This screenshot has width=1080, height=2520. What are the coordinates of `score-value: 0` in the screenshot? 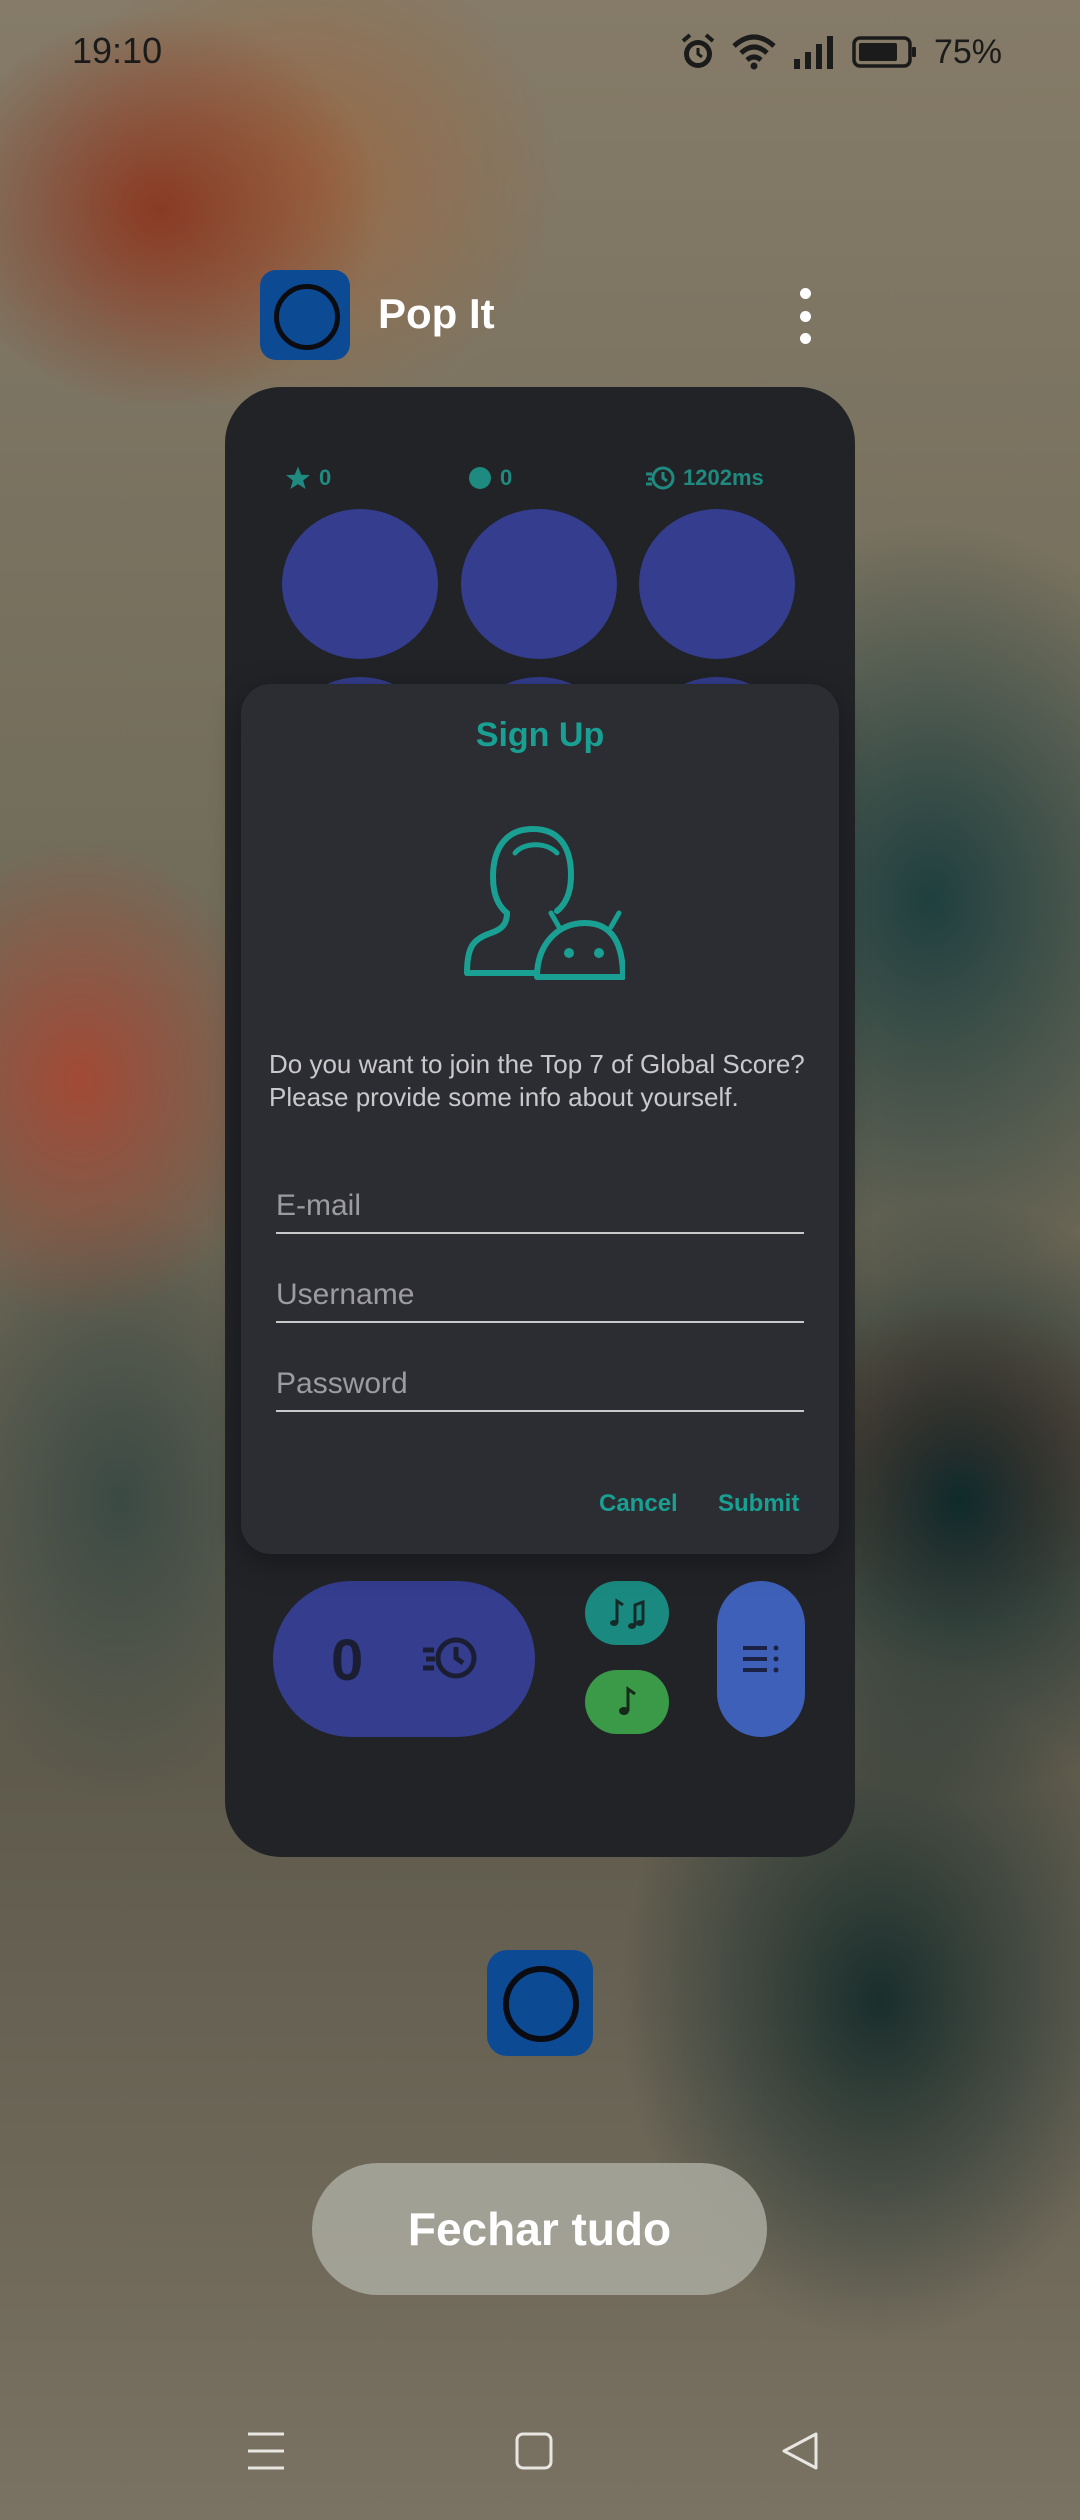 It's located at (347, 1660).